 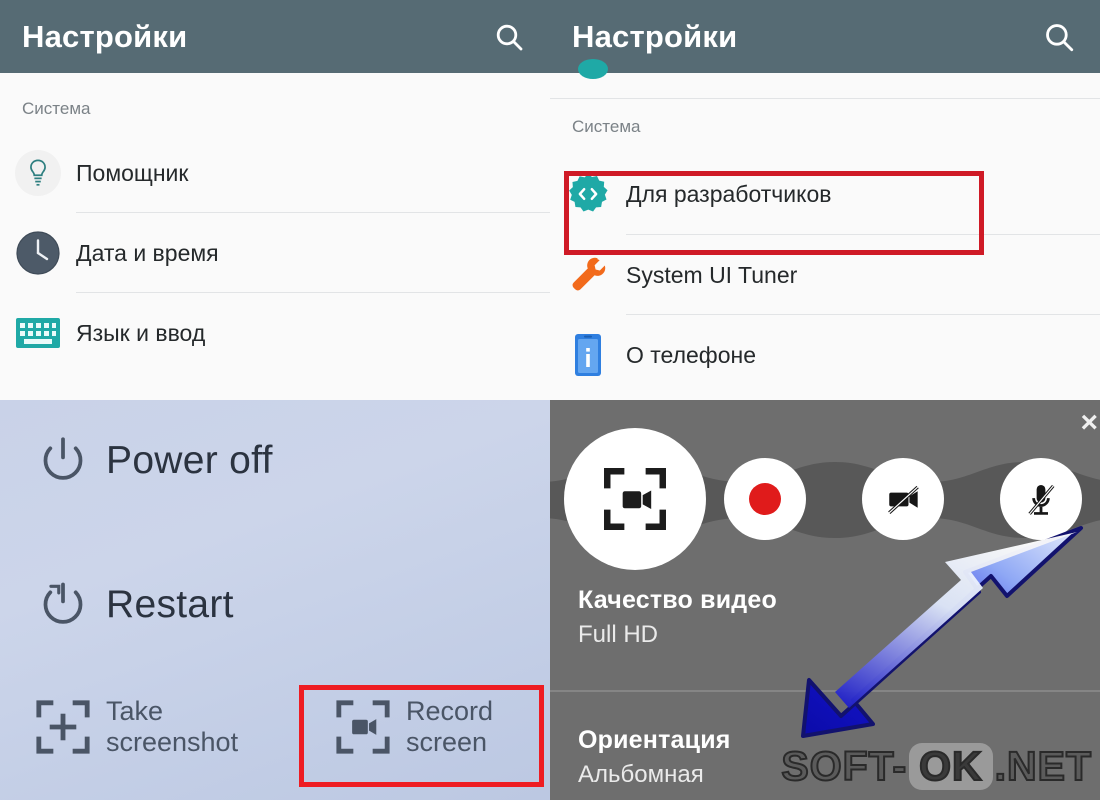 I want to click on settings-row-label: System UI Tuner, so click(x=712, y=274).